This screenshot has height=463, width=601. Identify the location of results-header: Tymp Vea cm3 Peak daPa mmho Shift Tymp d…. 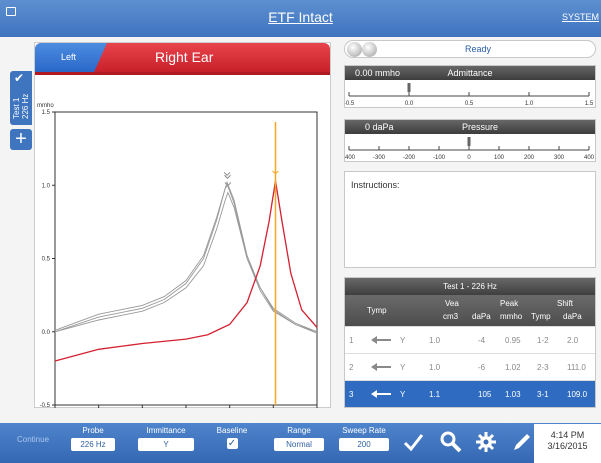
(470, 310).